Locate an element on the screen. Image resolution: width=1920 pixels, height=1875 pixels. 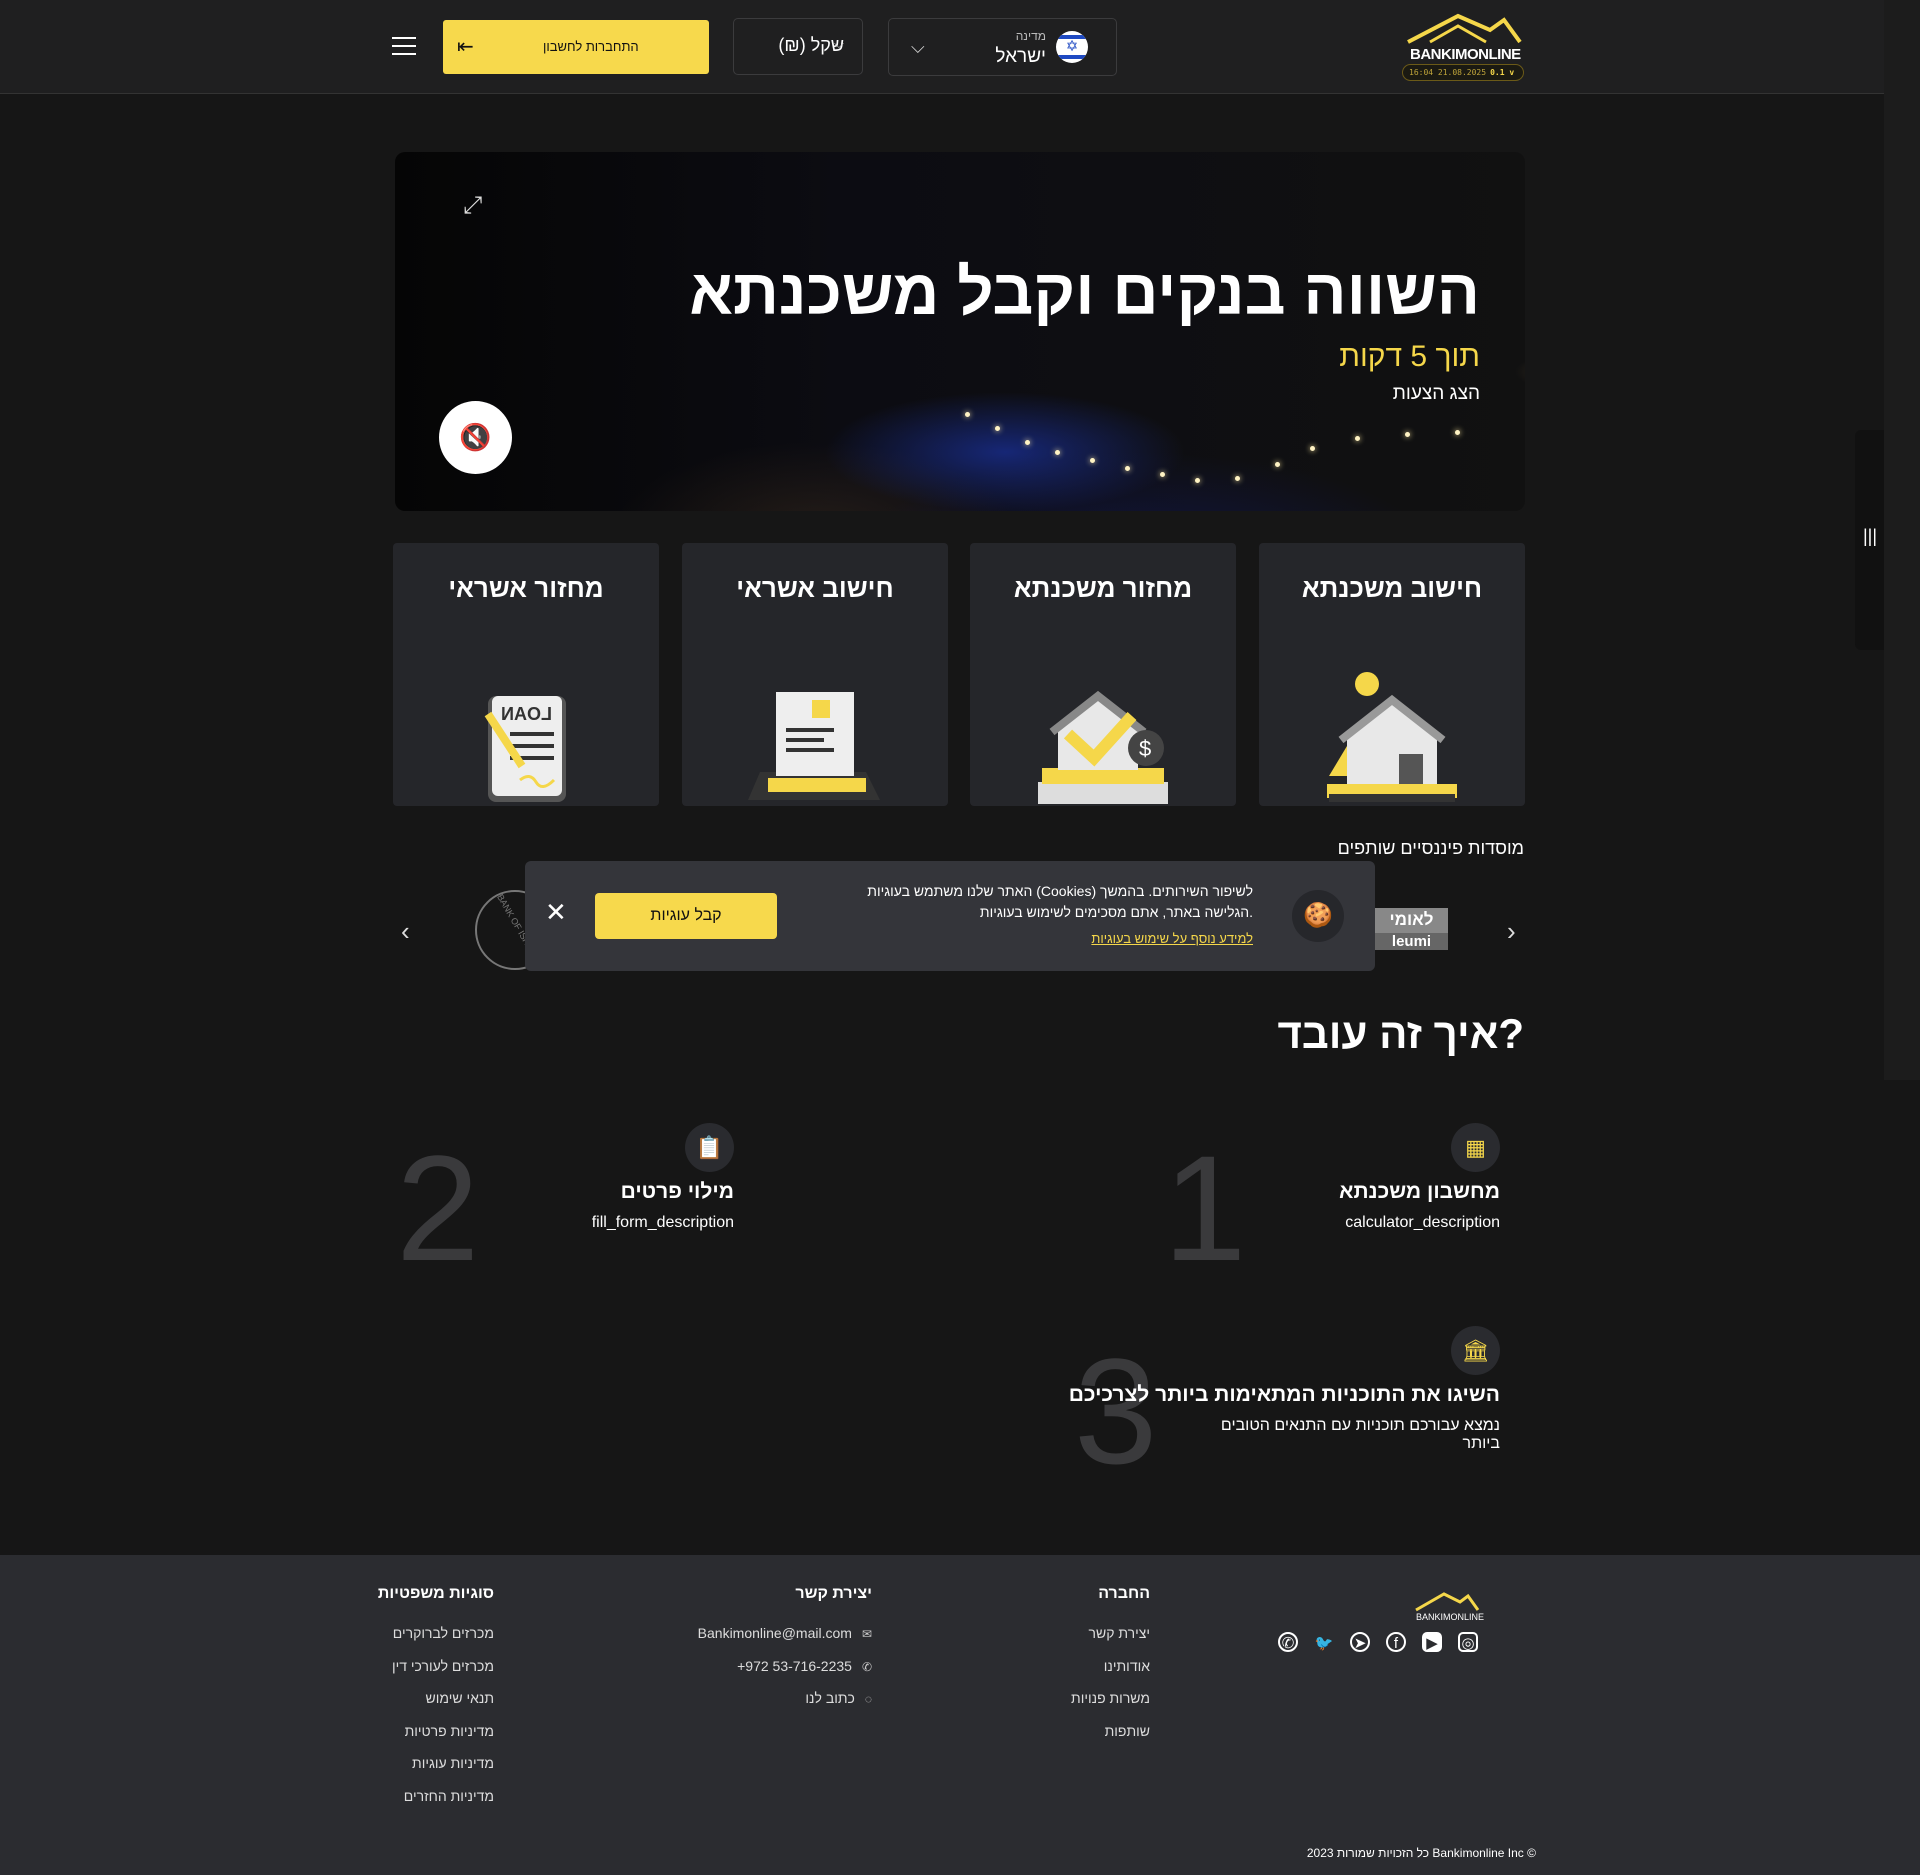
calculator-icon: ▦ is located at coordinates (1475, 1147).